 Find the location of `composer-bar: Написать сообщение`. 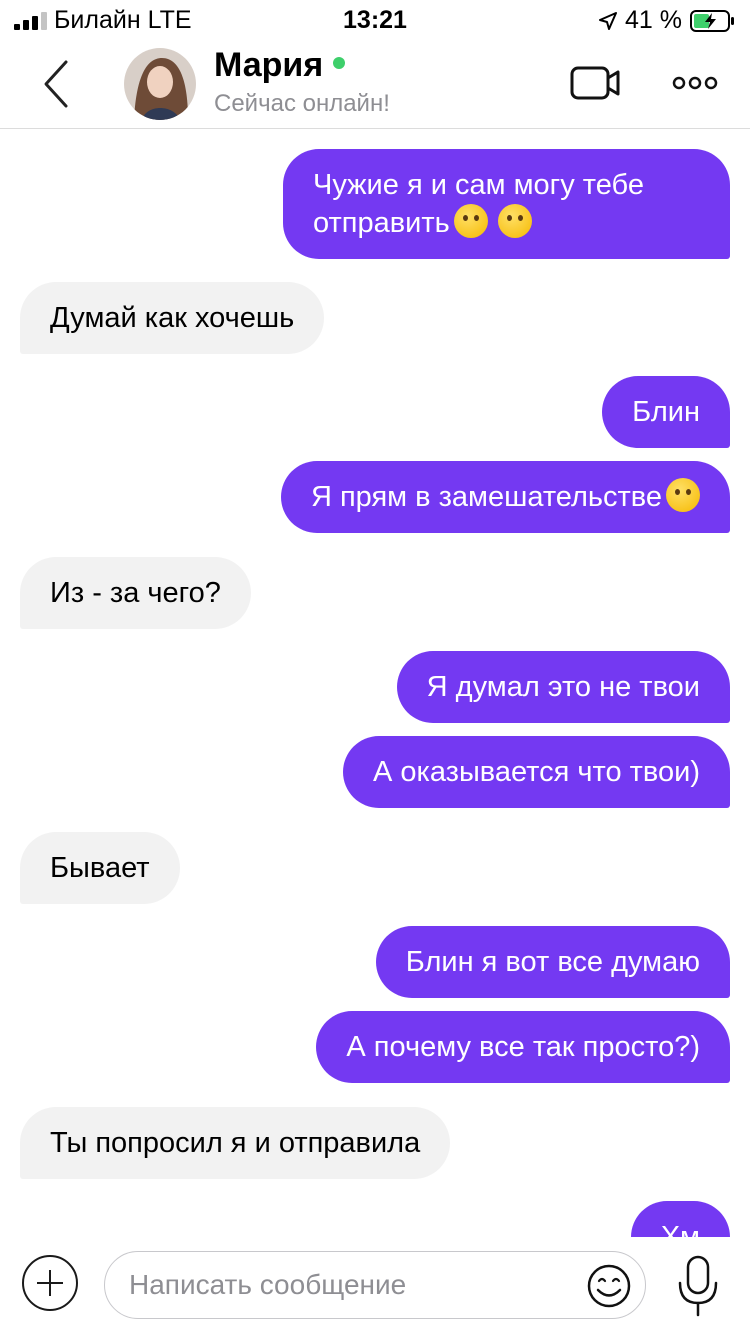

composer-bar: Написать сообщение is located at coordinates (375, 1285).